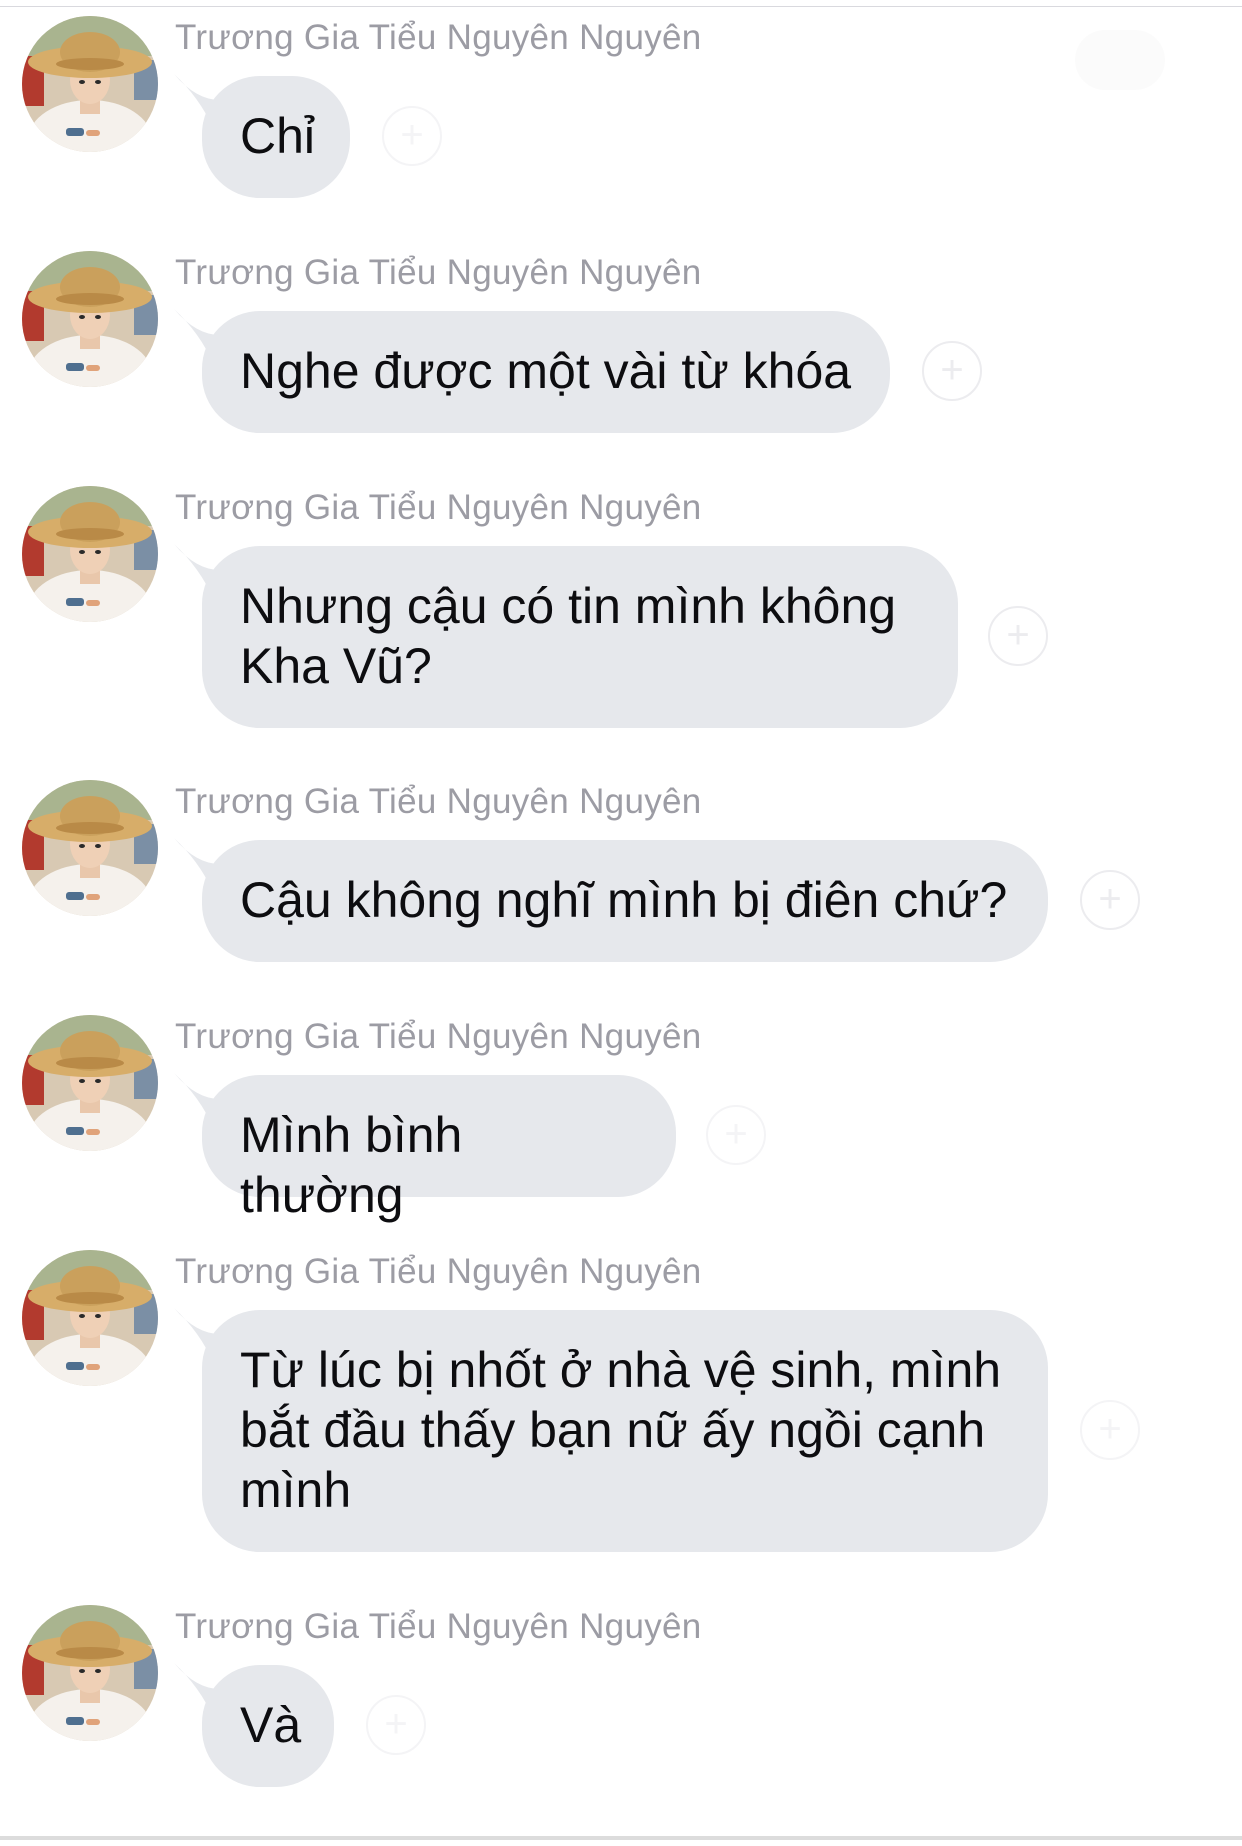  I want to click on message-bubble: Cậu không nghĩ mình bị điên chứ?, so click(625, 901).